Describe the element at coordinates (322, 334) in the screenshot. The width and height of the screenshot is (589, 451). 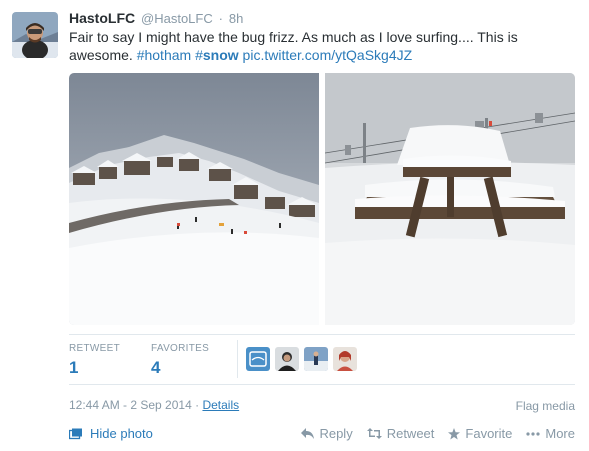
I see `stats-divider-top` at that location.